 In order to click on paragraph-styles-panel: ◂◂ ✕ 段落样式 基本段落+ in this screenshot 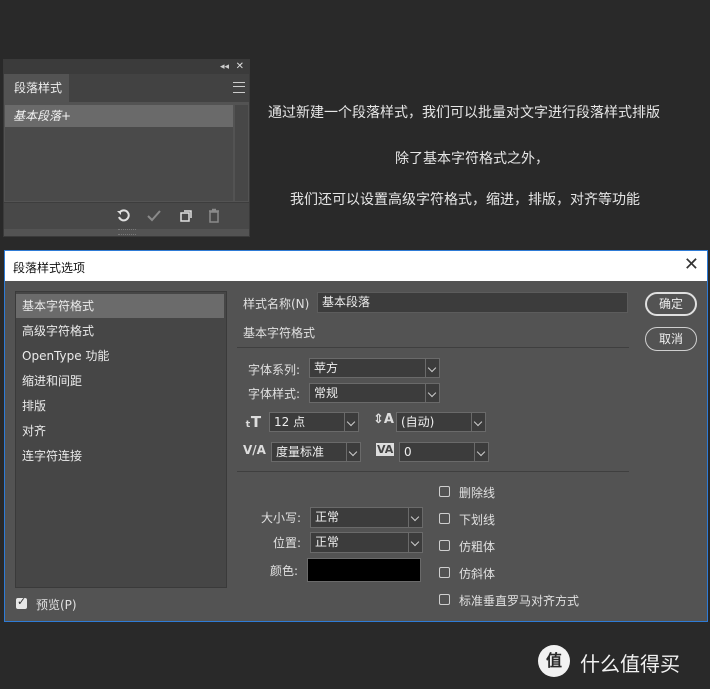, I will do `click(126, 148)`.